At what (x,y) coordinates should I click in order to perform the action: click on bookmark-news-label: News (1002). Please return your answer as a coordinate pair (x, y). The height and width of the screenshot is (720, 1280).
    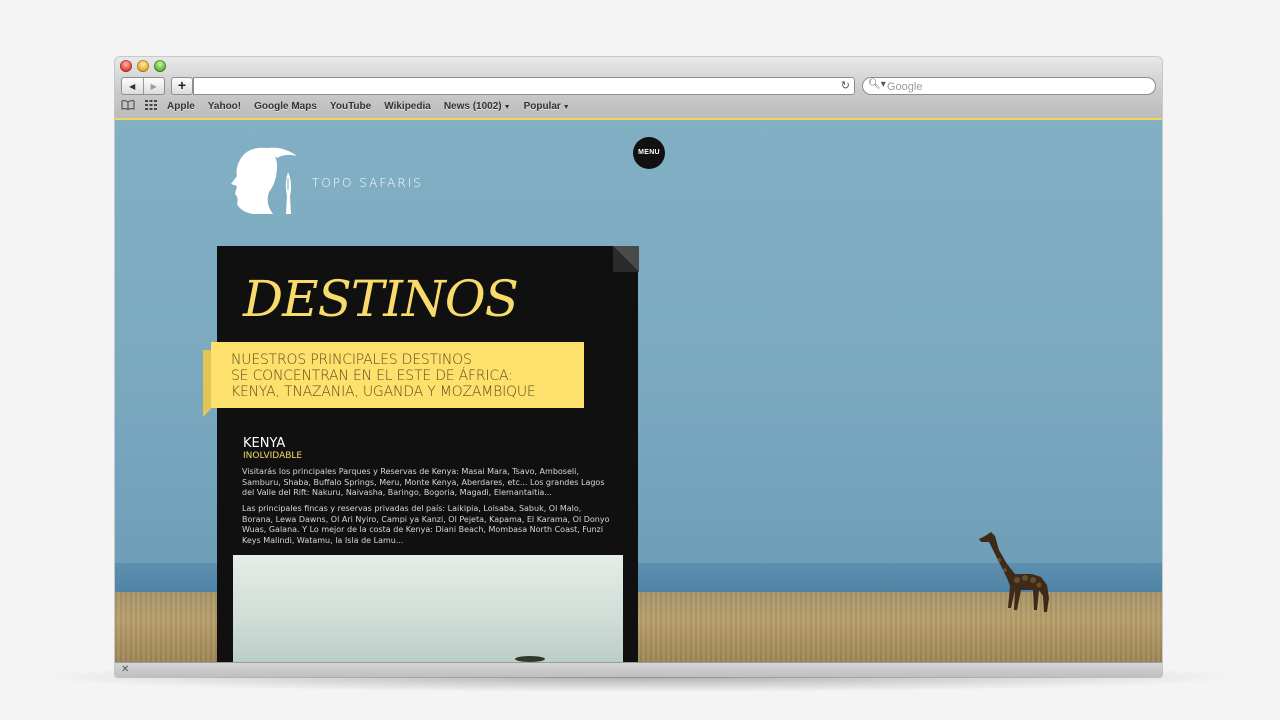
    Looking at the image, I should click on (472, 106).